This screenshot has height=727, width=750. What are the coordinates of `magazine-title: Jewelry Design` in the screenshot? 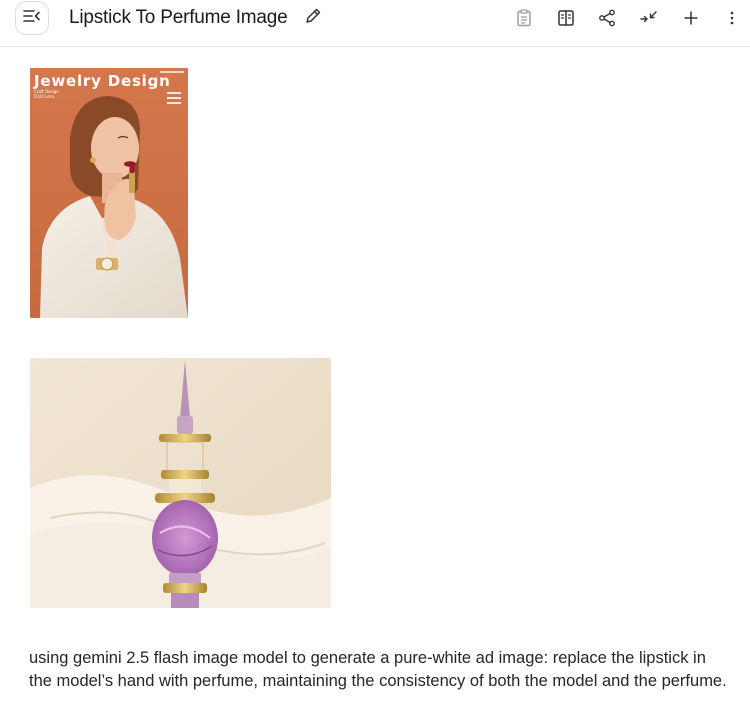 It's located at (102, 81).